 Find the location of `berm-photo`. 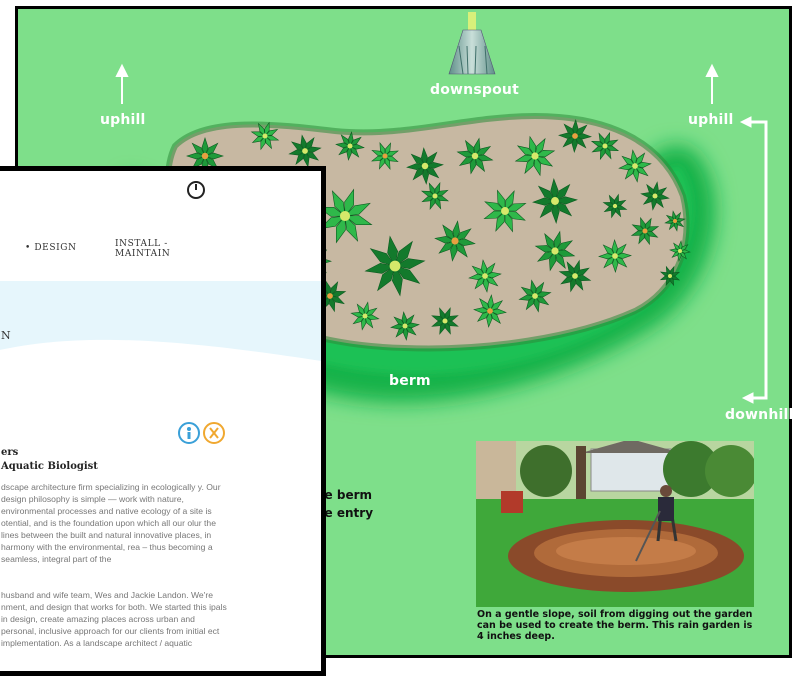

berm-photo is located at coordinates (616, 523).